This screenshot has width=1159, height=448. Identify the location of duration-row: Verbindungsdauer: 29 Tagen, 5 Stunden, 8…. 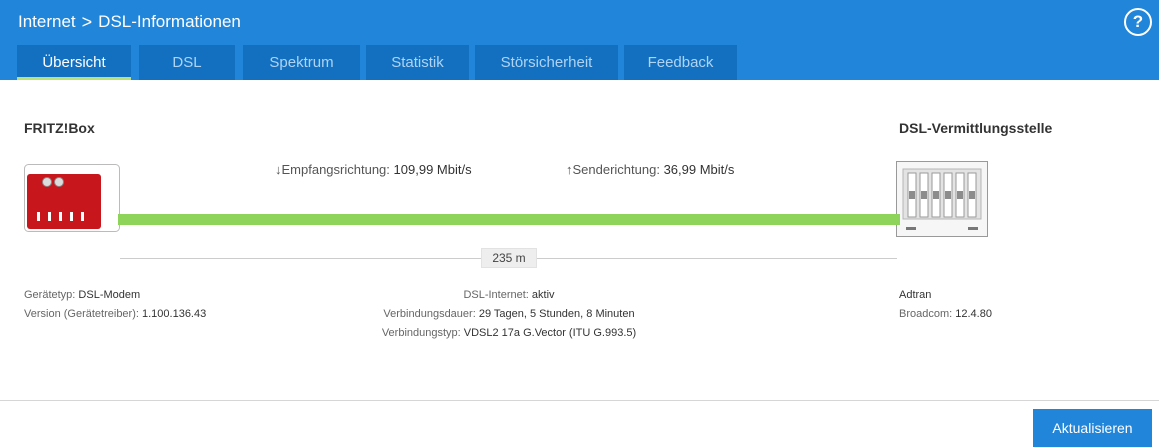
(509, 314).